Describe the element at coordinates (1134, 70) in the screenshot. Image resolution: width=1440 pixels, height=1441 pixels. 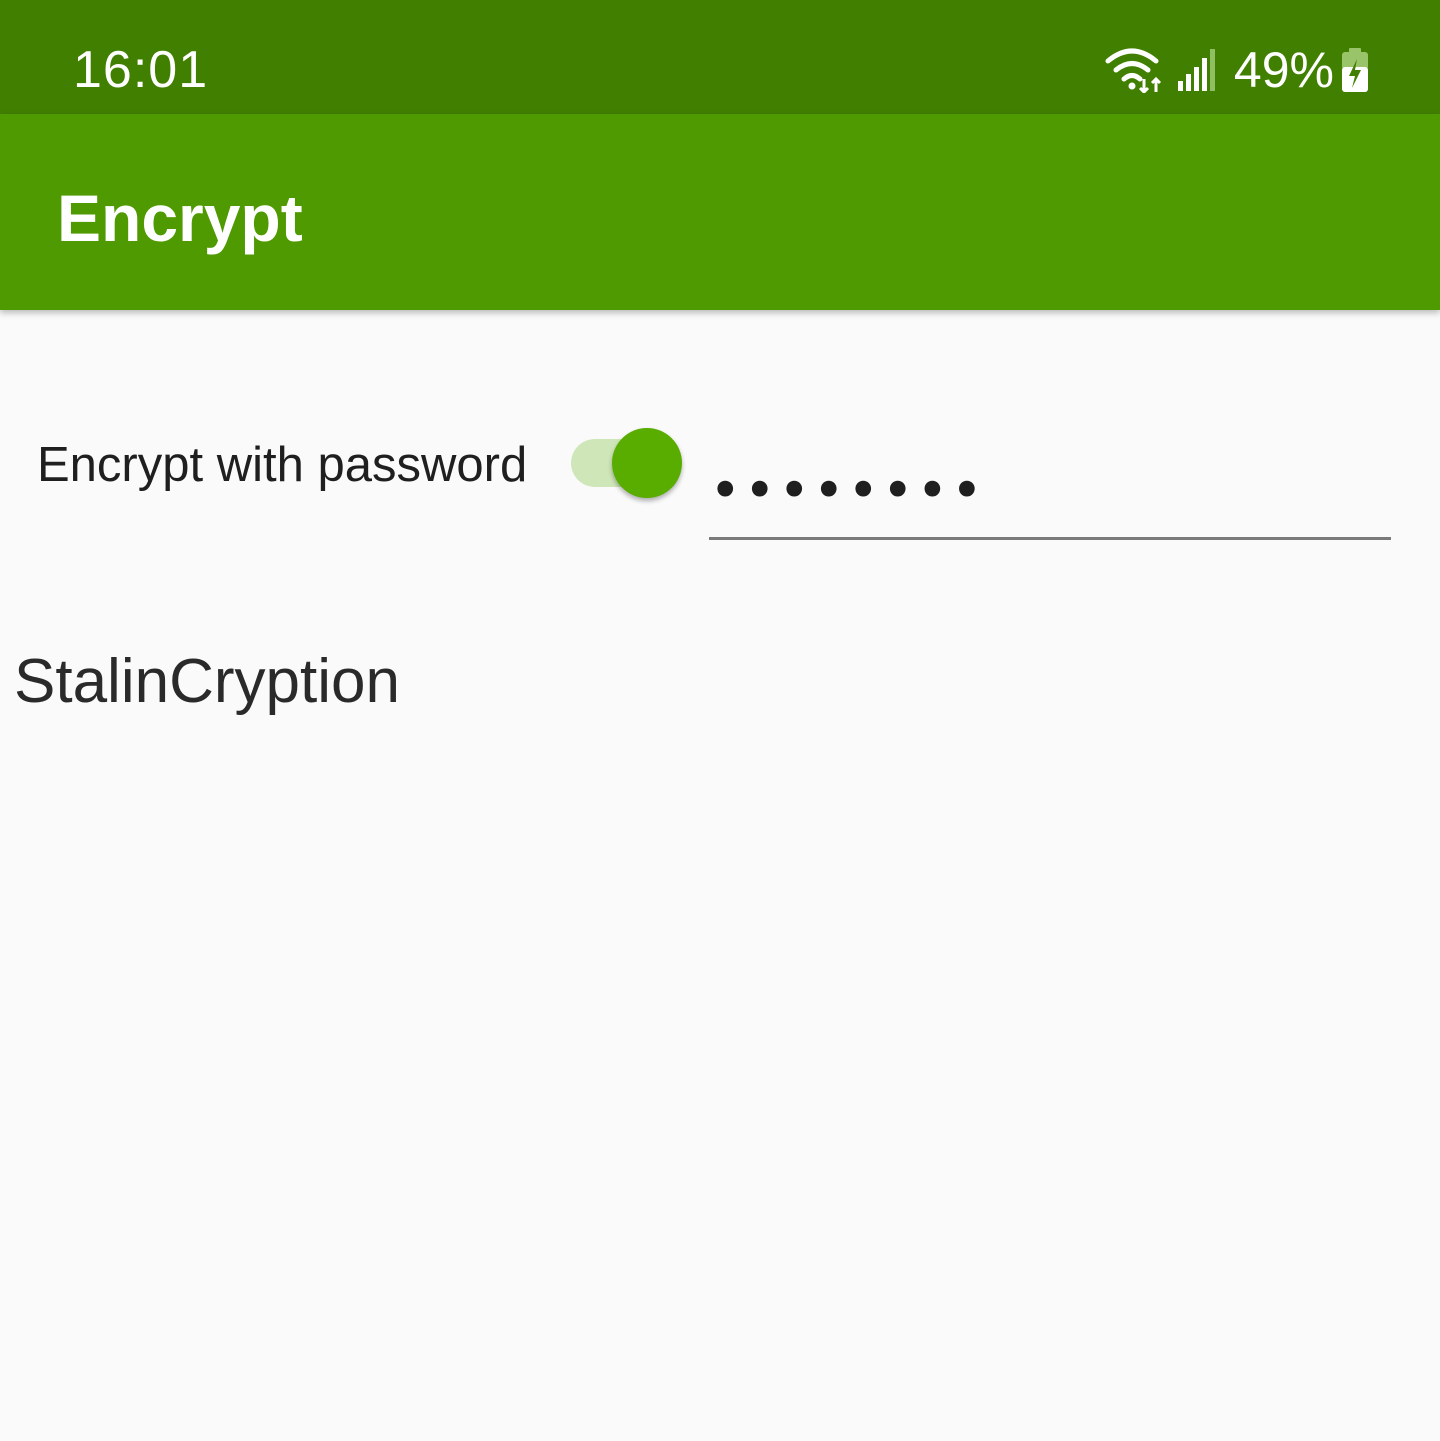
I see `wifi-icon` at that location.